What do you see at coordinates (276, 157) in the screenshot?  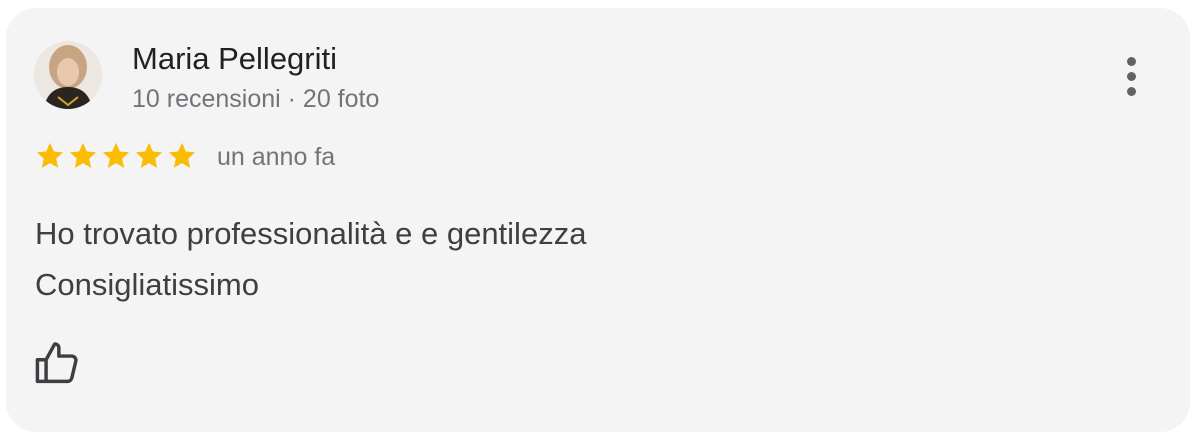 I see `review-date: un anno fa` at bounding box center [276, 157].